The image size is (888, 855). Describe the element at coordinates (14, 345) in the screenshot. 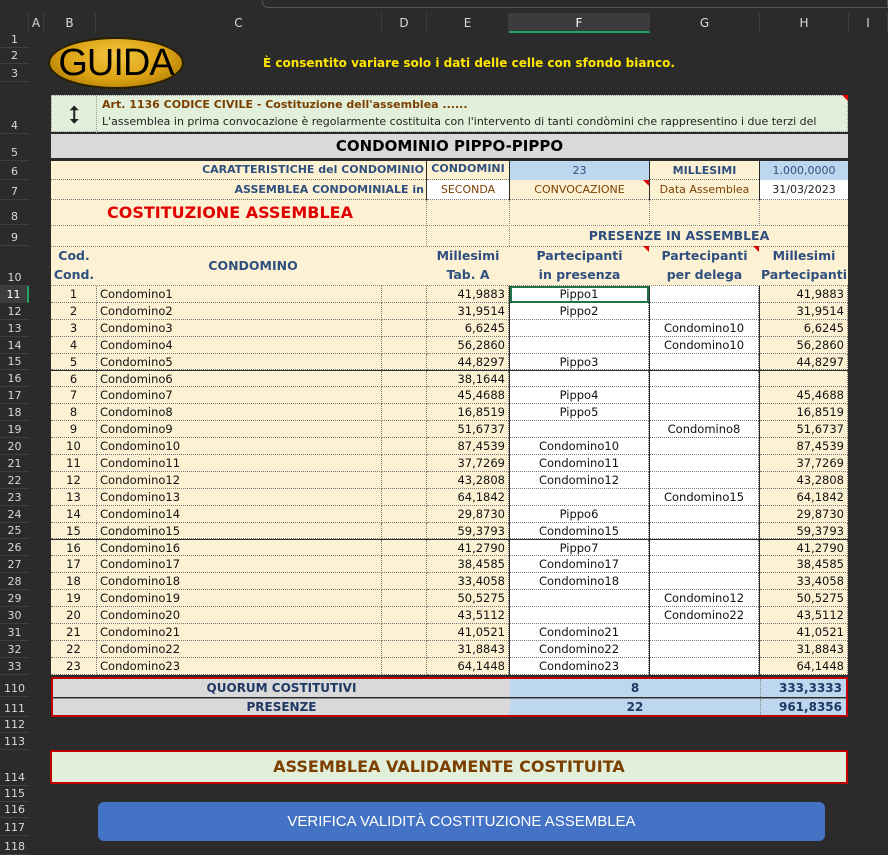

I see `row-header-14: 14` at that location.